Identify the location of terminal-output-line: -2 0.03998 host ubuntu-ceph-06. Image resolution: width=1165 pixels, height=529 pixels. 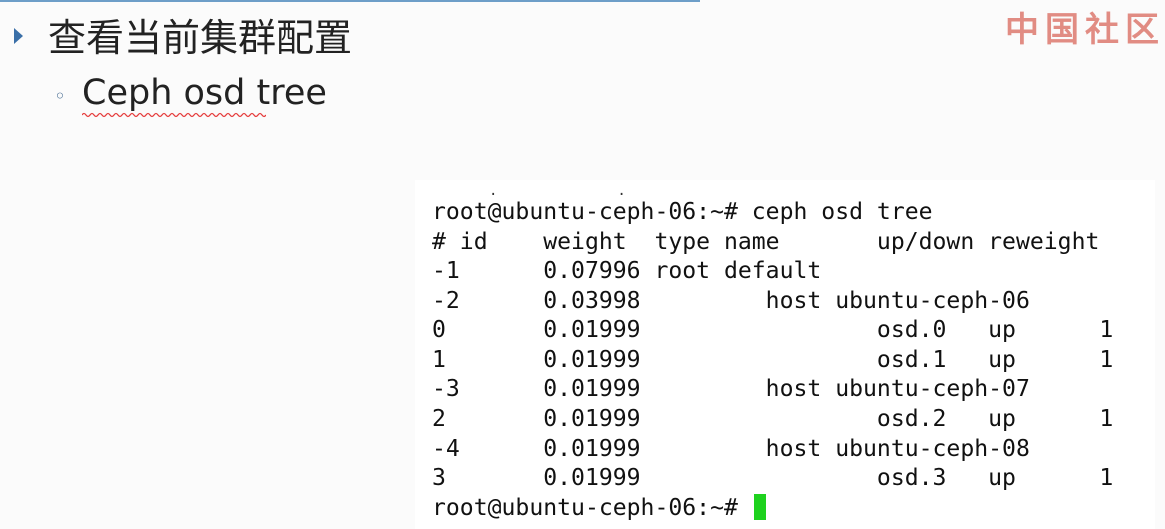
(731, 301).